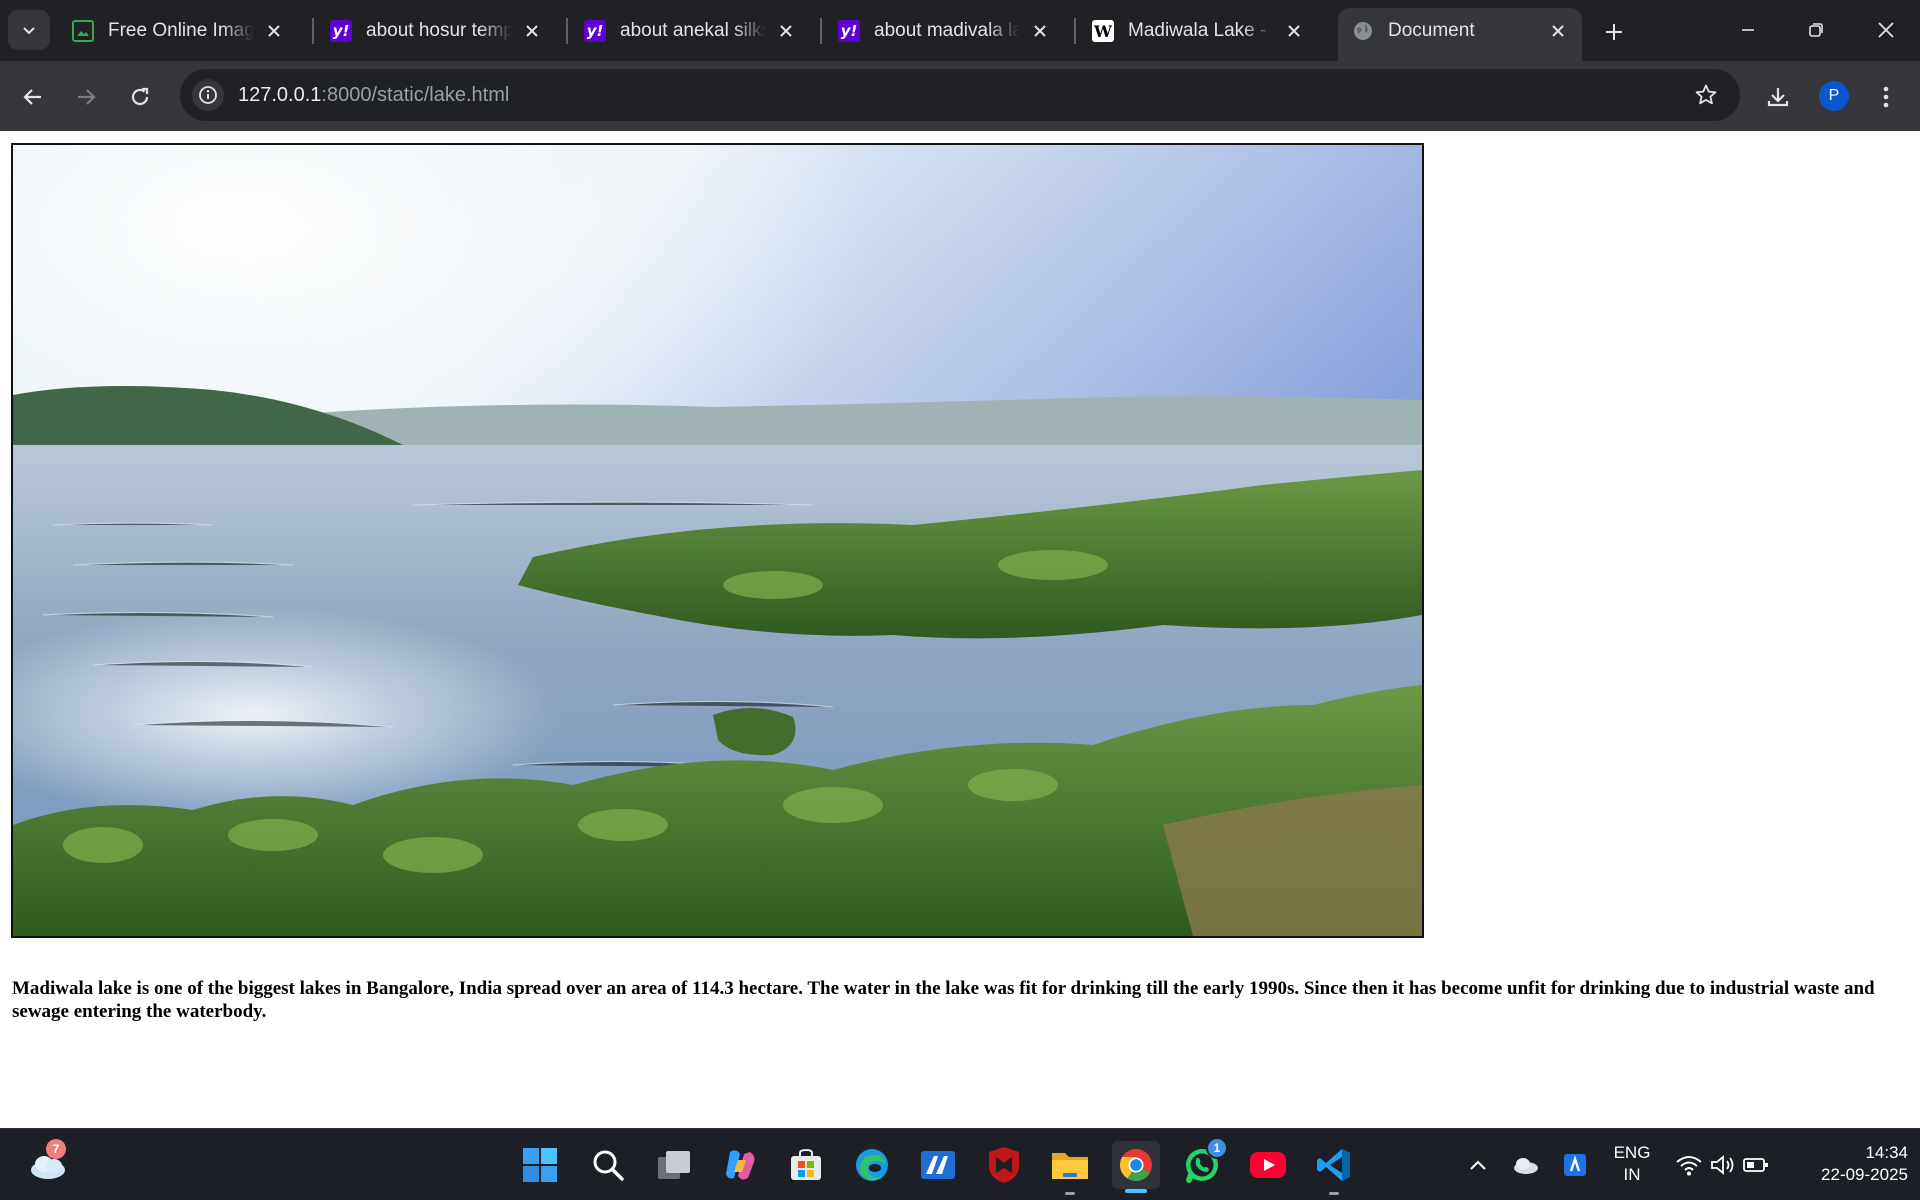  I want to click on back-button, so click(33, 97).